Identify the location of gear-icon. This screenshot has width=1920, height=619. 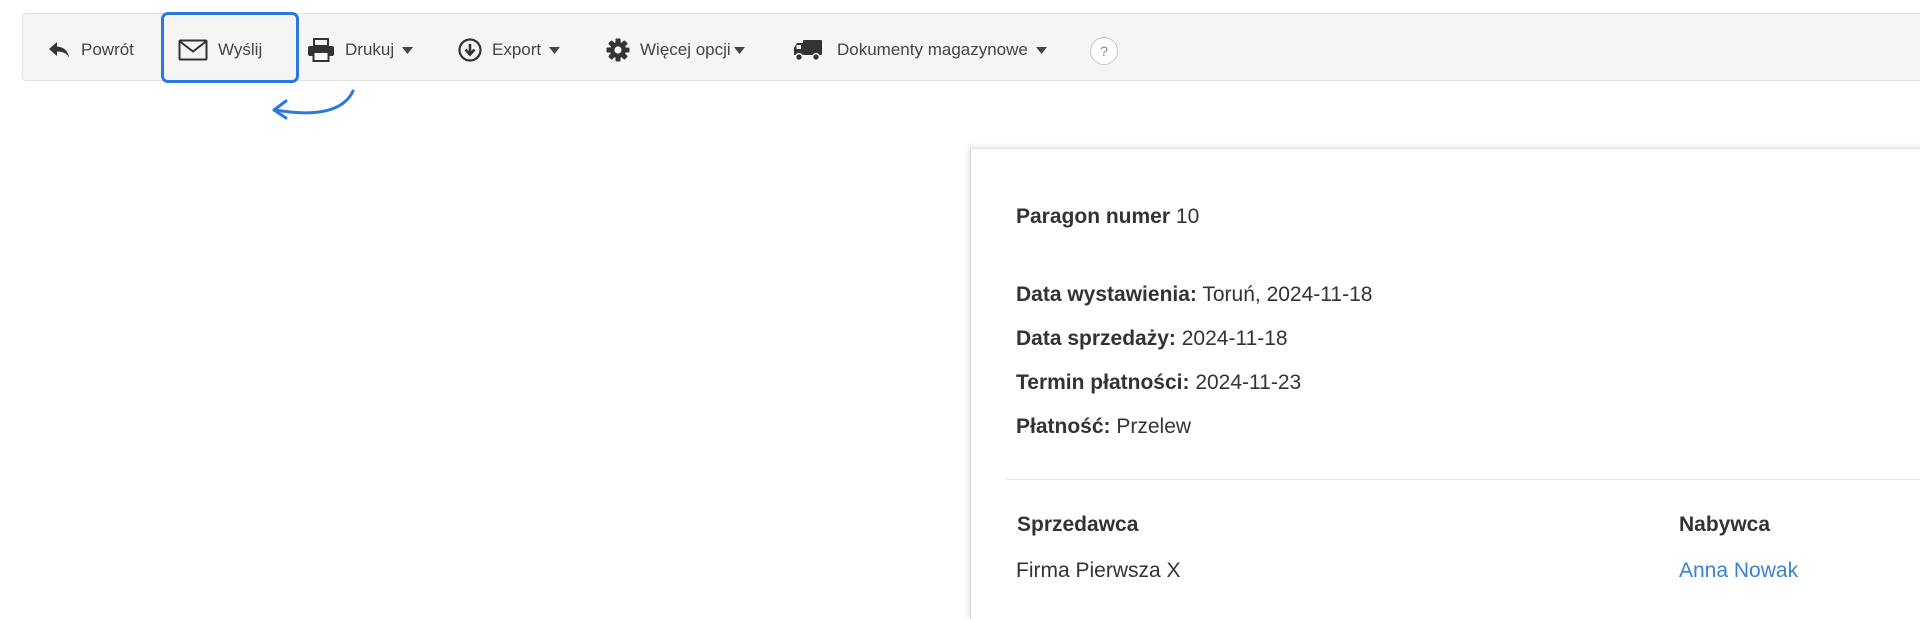
(618, 50).